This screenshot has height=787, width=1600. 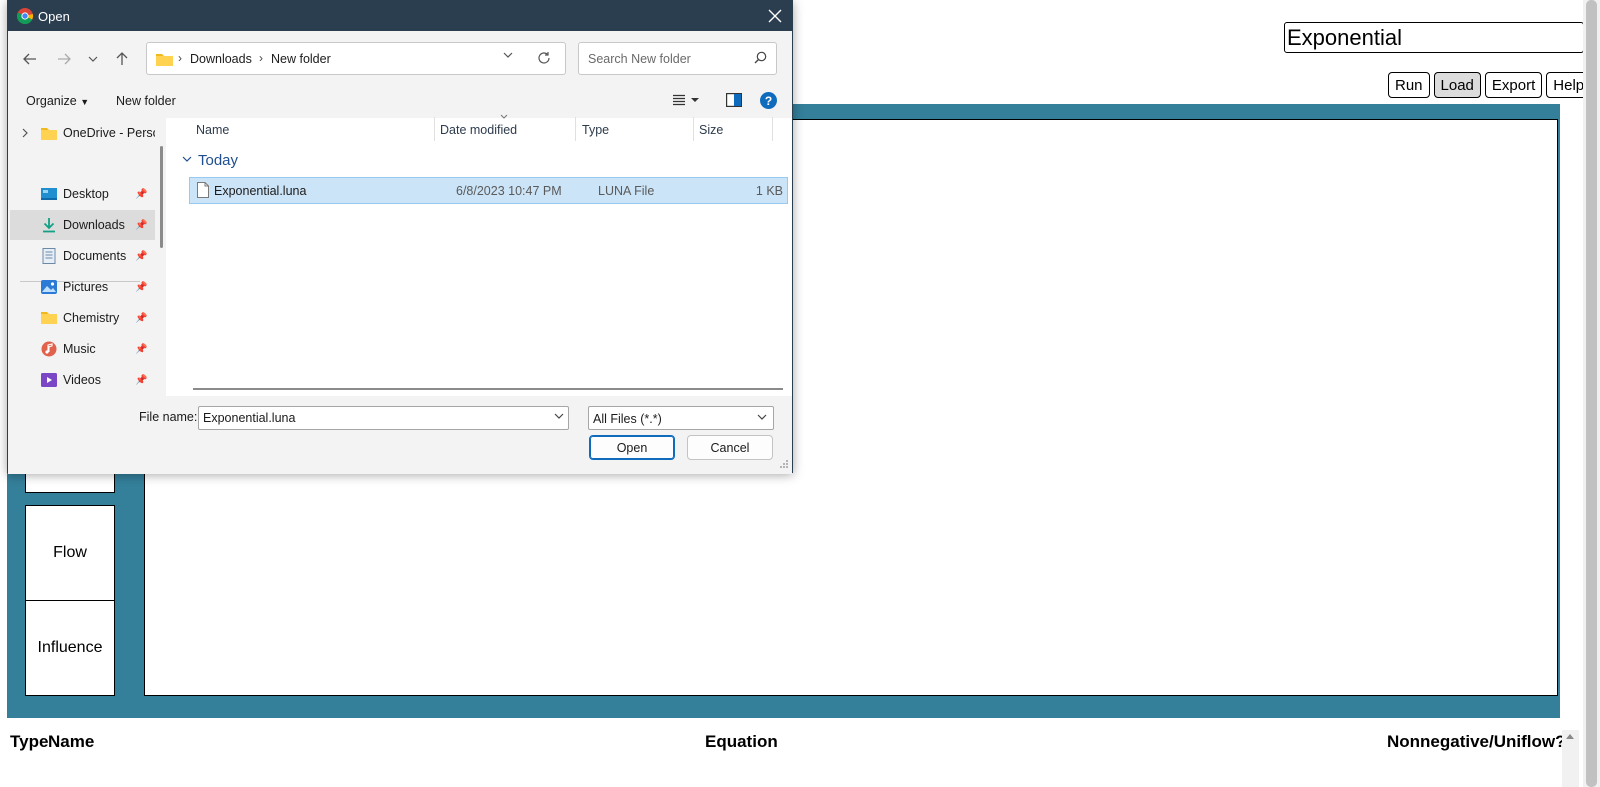 I want to click on documents-icon, so click(x=49, y=256).